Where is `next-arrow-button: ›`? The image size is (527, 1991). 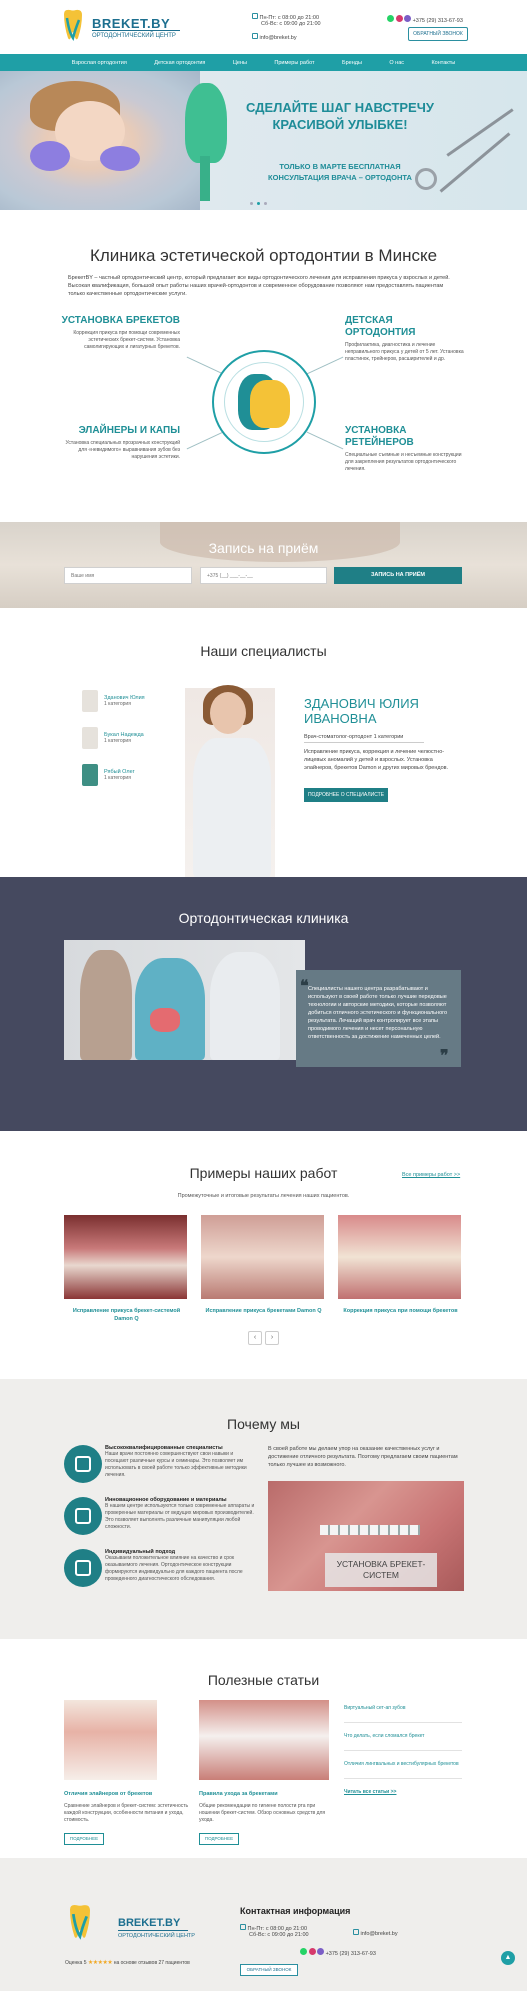
next-arrow-button: › is located at coordinates (272, 1338).